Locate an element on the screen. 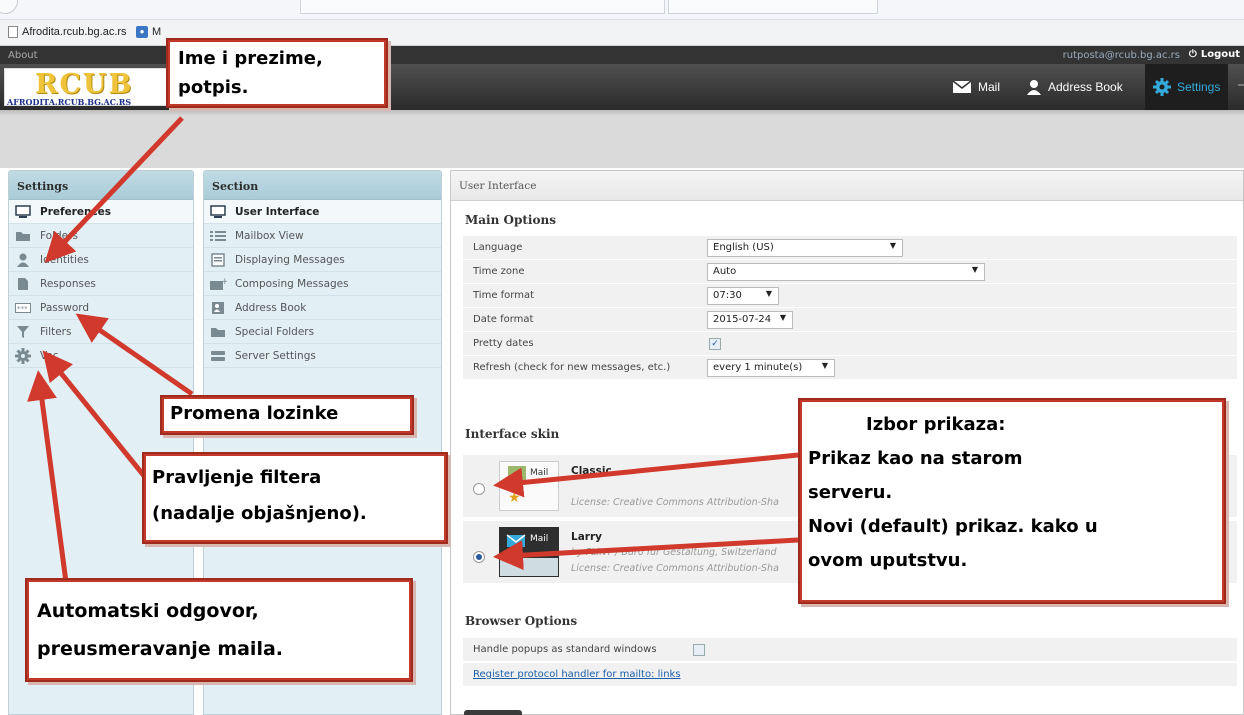  skin-larry-radio is located at coordinates (479, 557).